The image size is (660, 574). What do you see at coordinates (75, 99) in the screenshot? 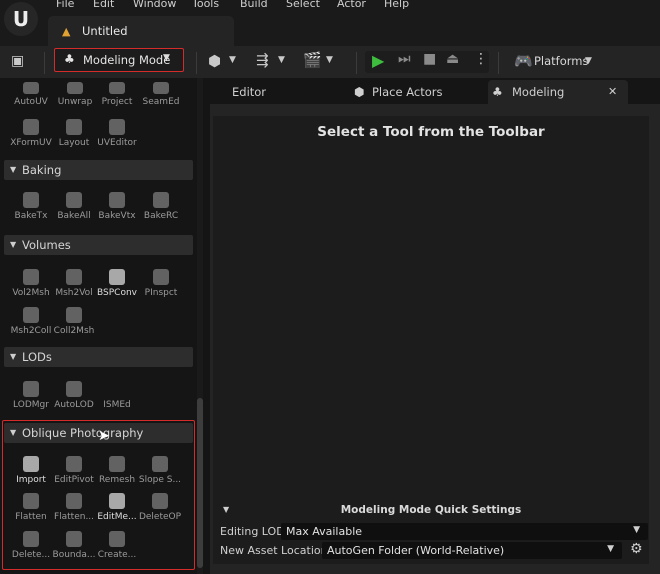
I see `tool-unwrap: Unwrap` at bounding box center [75, 99].